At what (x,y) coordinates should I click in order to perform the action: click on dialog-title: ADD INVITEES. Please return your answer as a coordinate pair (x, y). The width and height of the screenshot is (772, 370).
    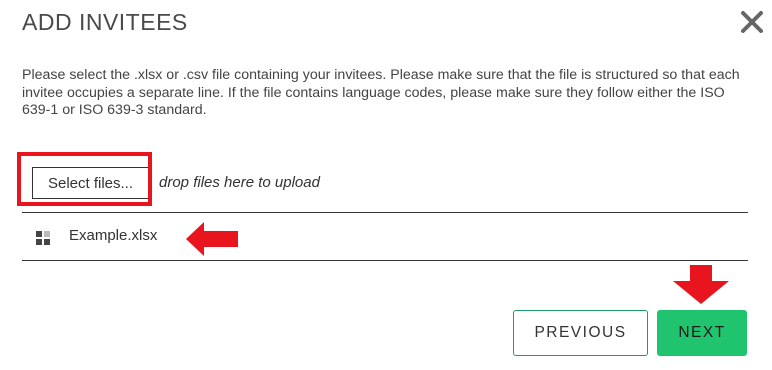
    Looking at the image, I should click on (105, 22).